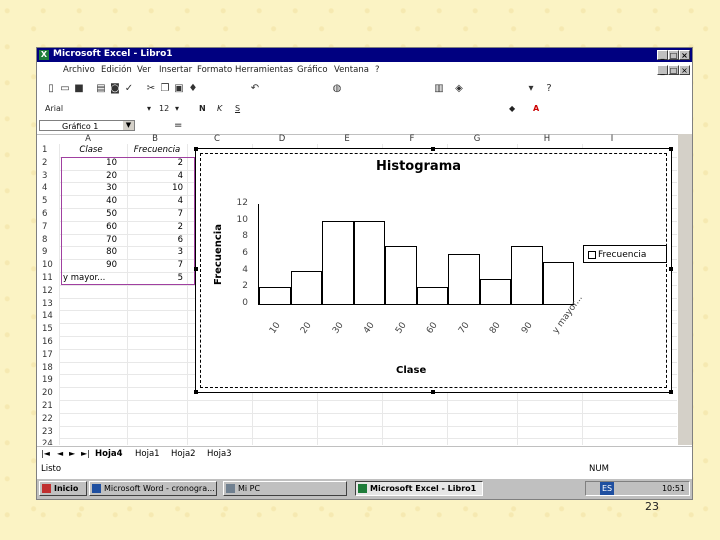 The width and height of the screenshot is (720, 540). Describe the element at coordinates (147, 454) in the screenshot. I see `tab-hoja1: Hoja1` at that location.